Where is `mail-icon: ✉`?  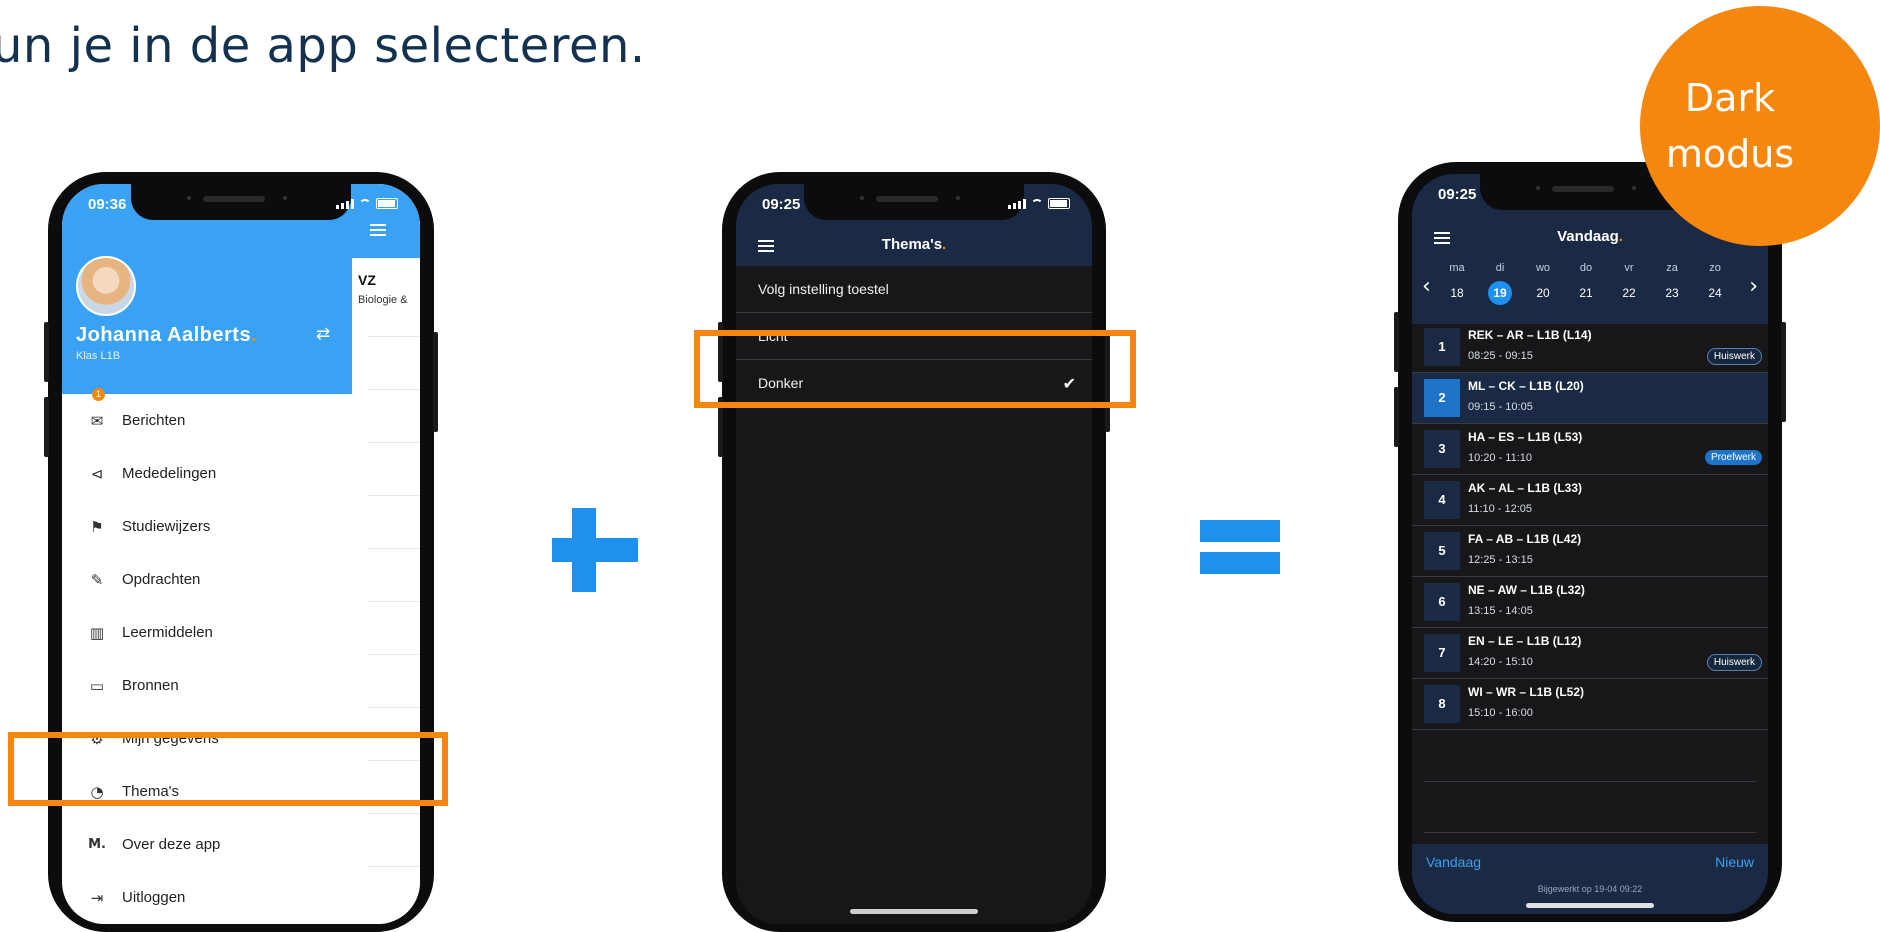 mail-icon: ✉ is located at coordinates (97, 420).